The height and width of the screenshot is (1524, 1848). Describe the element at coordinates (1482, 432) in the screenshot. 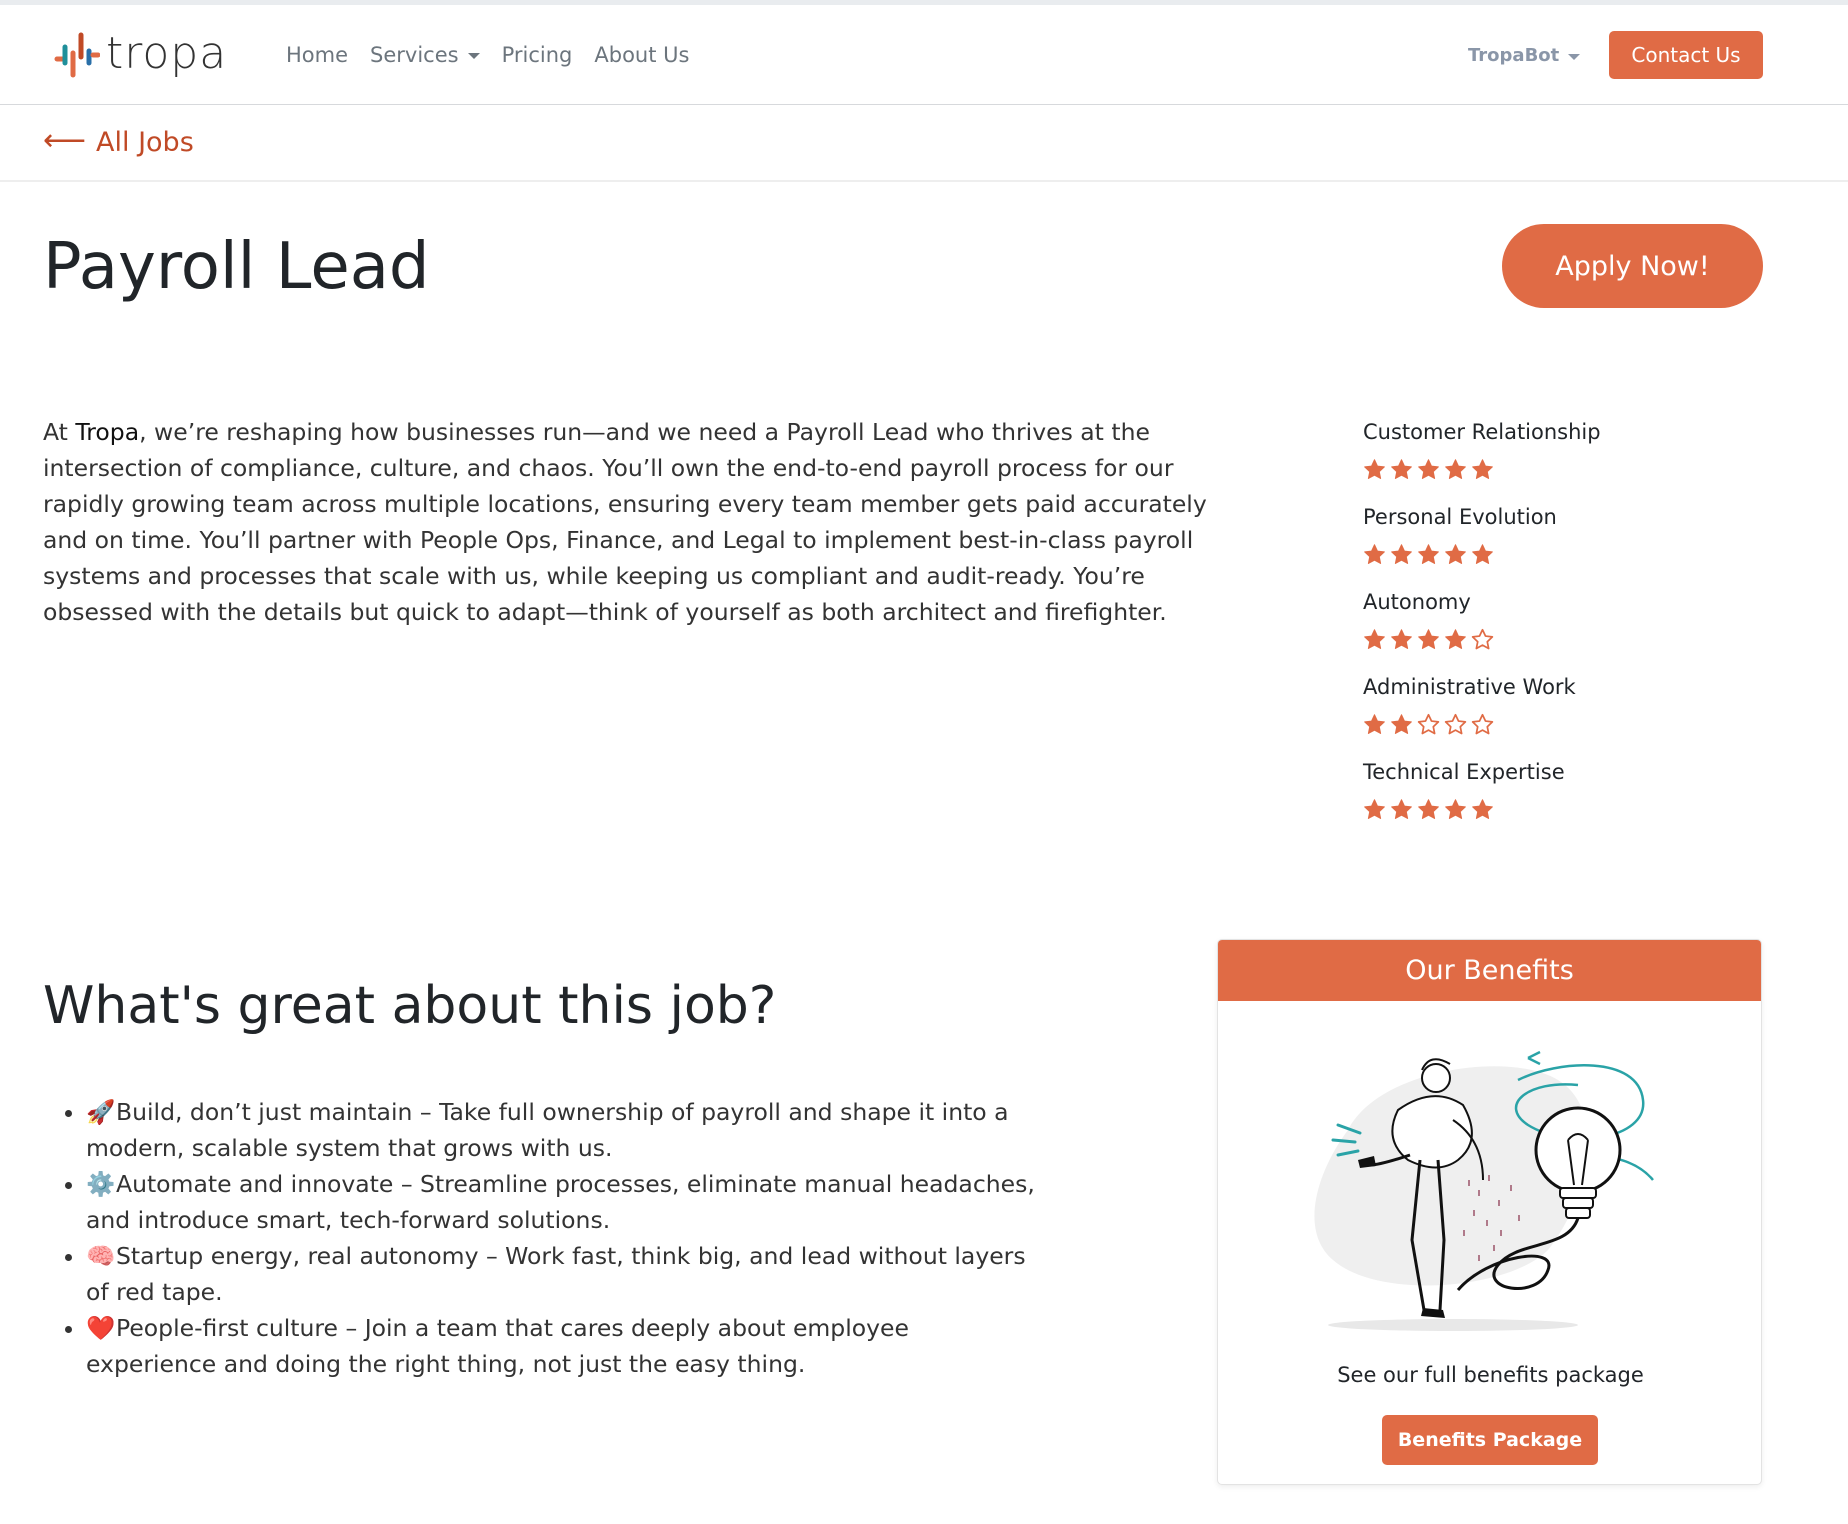

I see `rating-label: Customer Relationship` at that location.